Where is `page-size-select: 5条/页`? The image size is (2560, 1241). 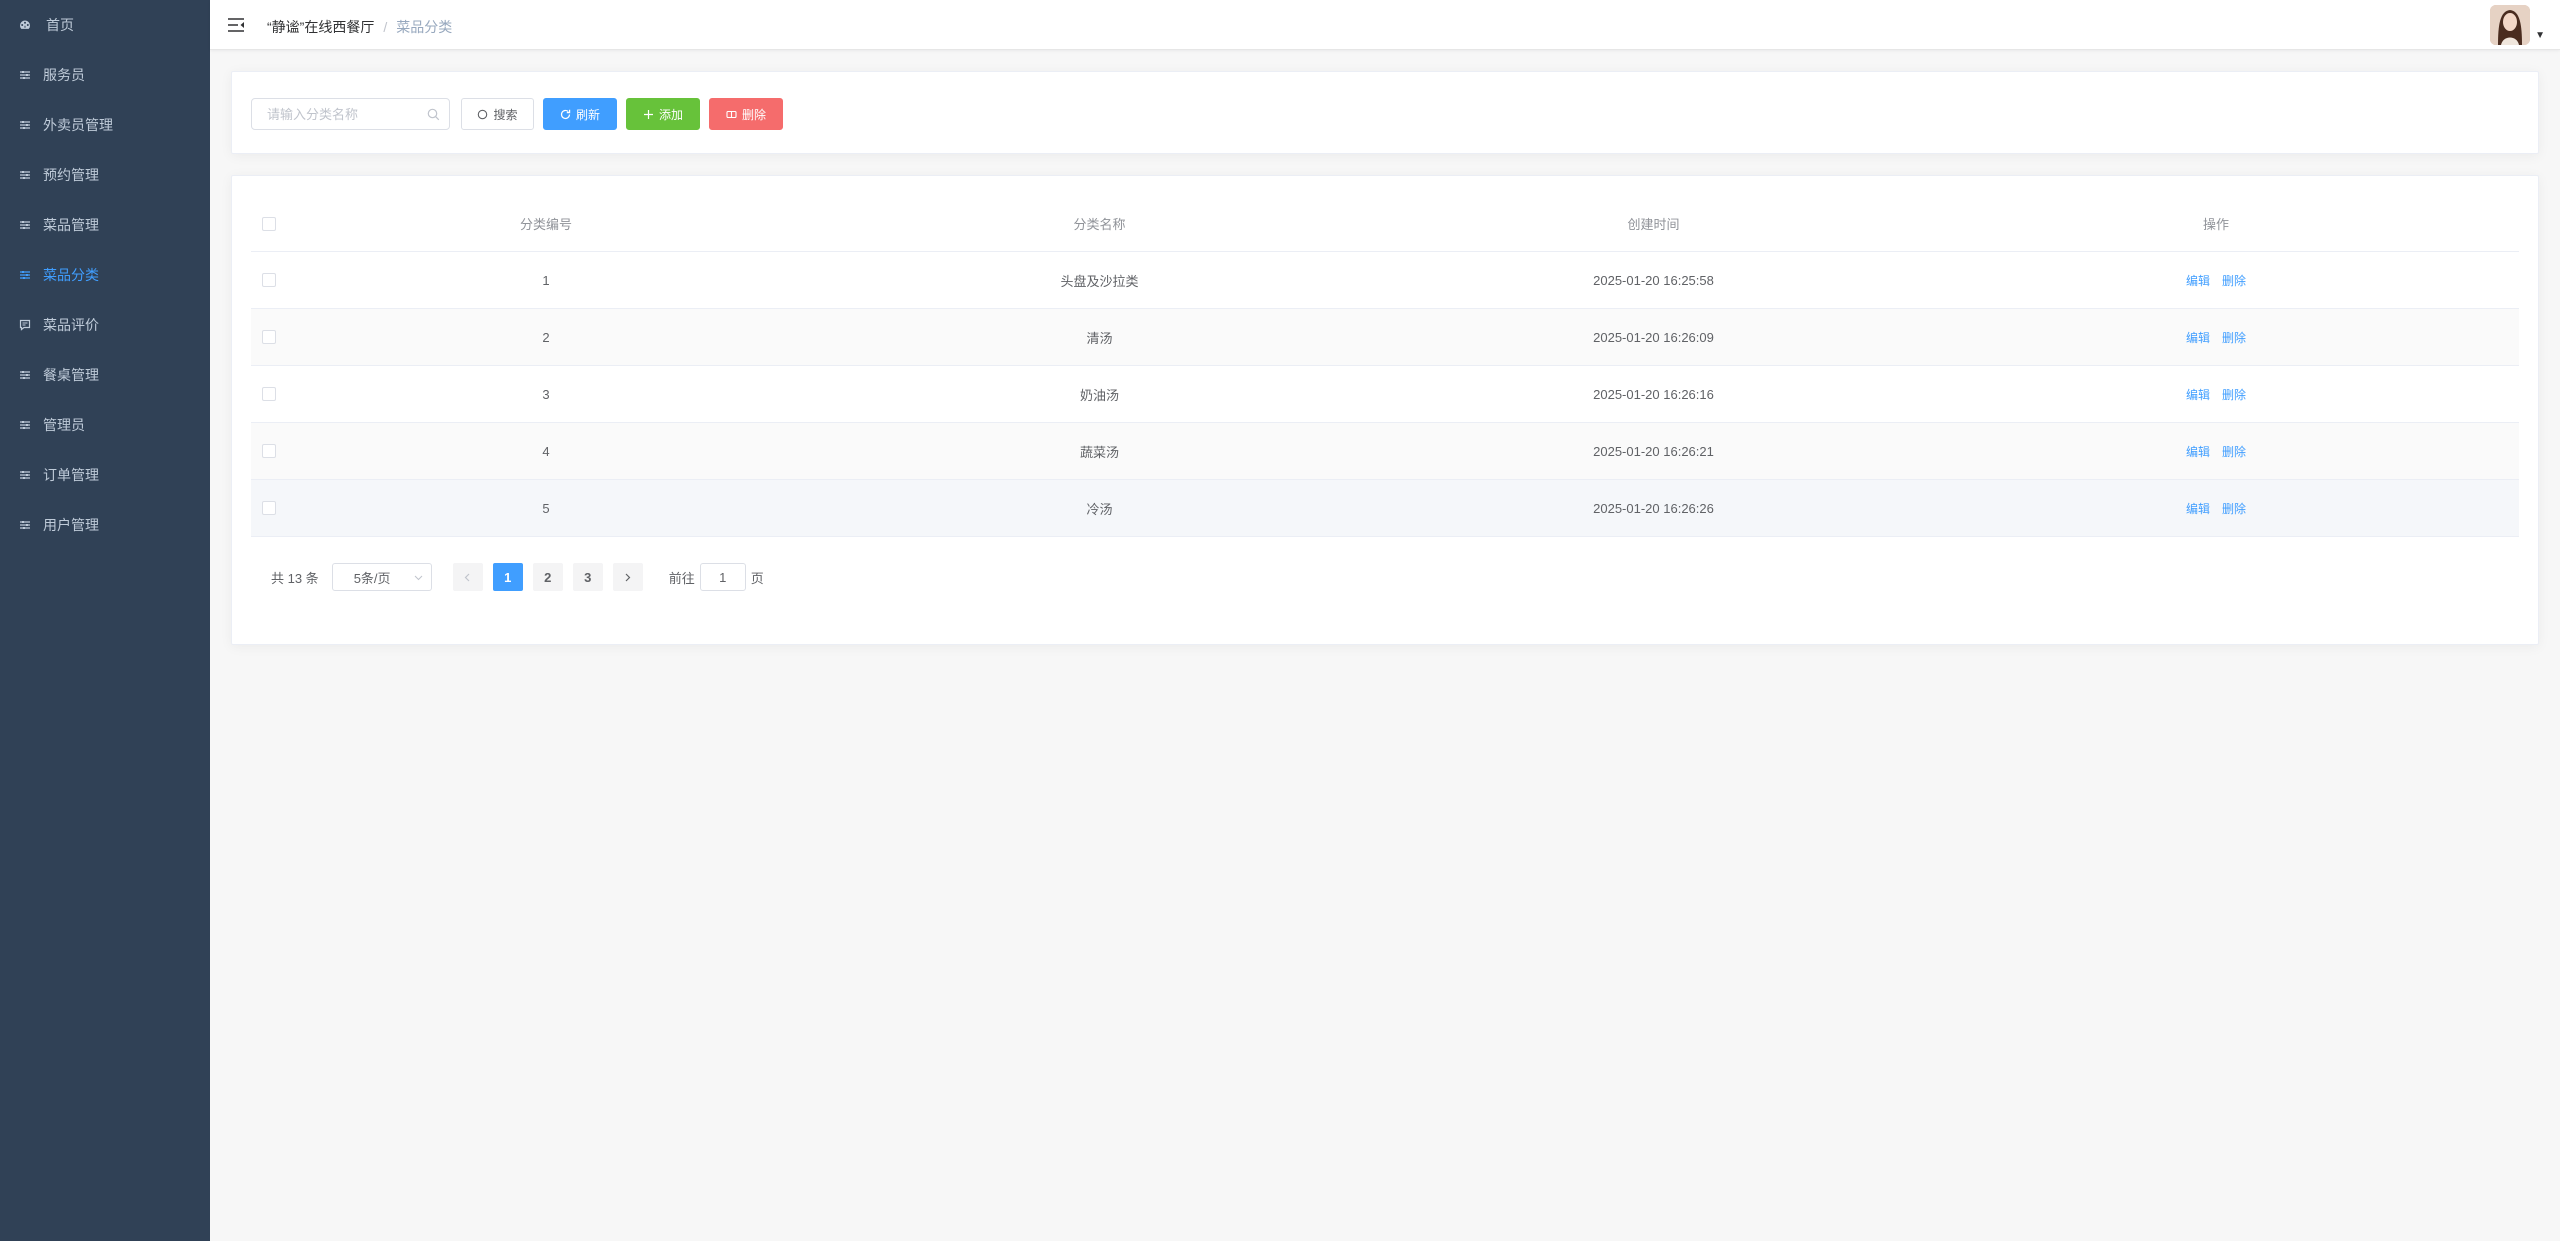 page-size-select: 5条/页 is located at coordinates (381, 577).